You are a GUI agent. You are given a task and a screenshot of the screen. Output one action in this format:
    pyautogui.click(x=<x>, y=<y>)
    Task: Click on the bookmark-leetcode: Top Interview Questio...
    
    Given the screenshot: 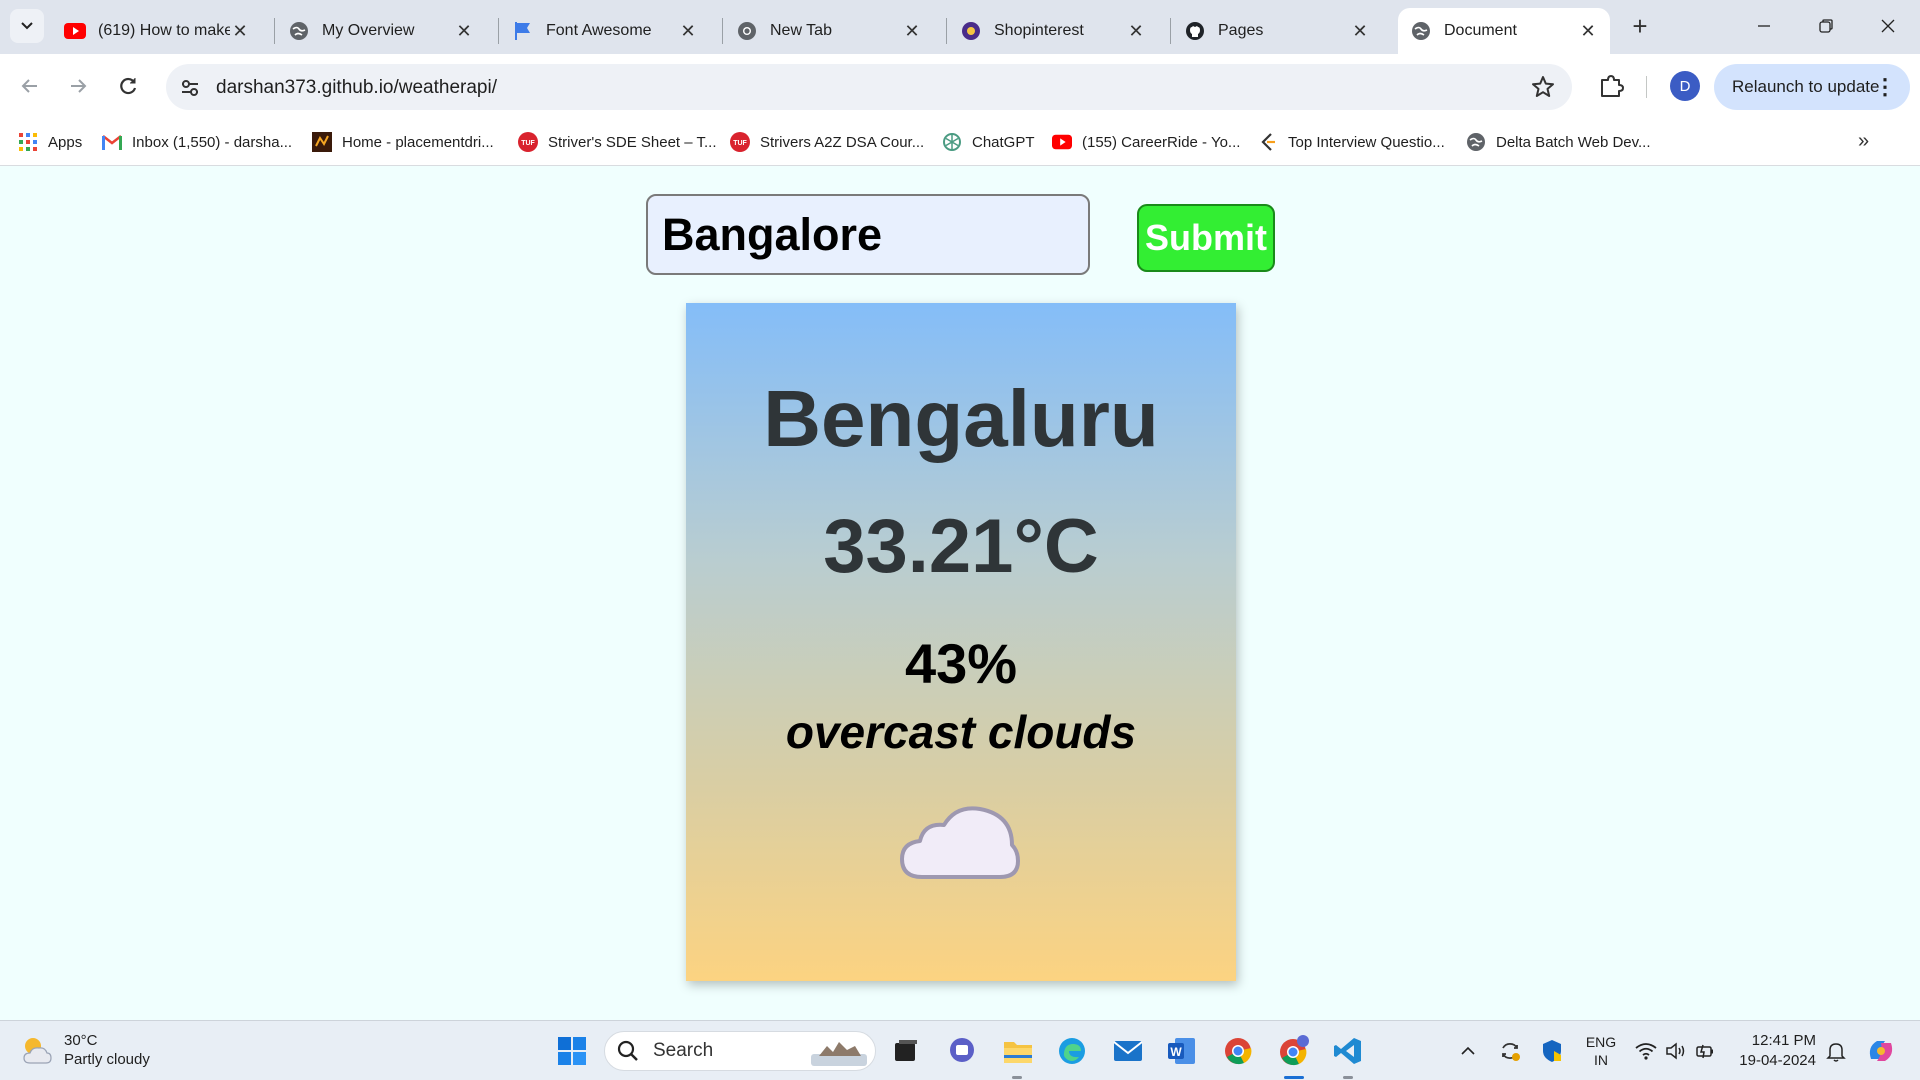 What is the action you would take?
    pyautogui.click(x=1351, y=142)
    